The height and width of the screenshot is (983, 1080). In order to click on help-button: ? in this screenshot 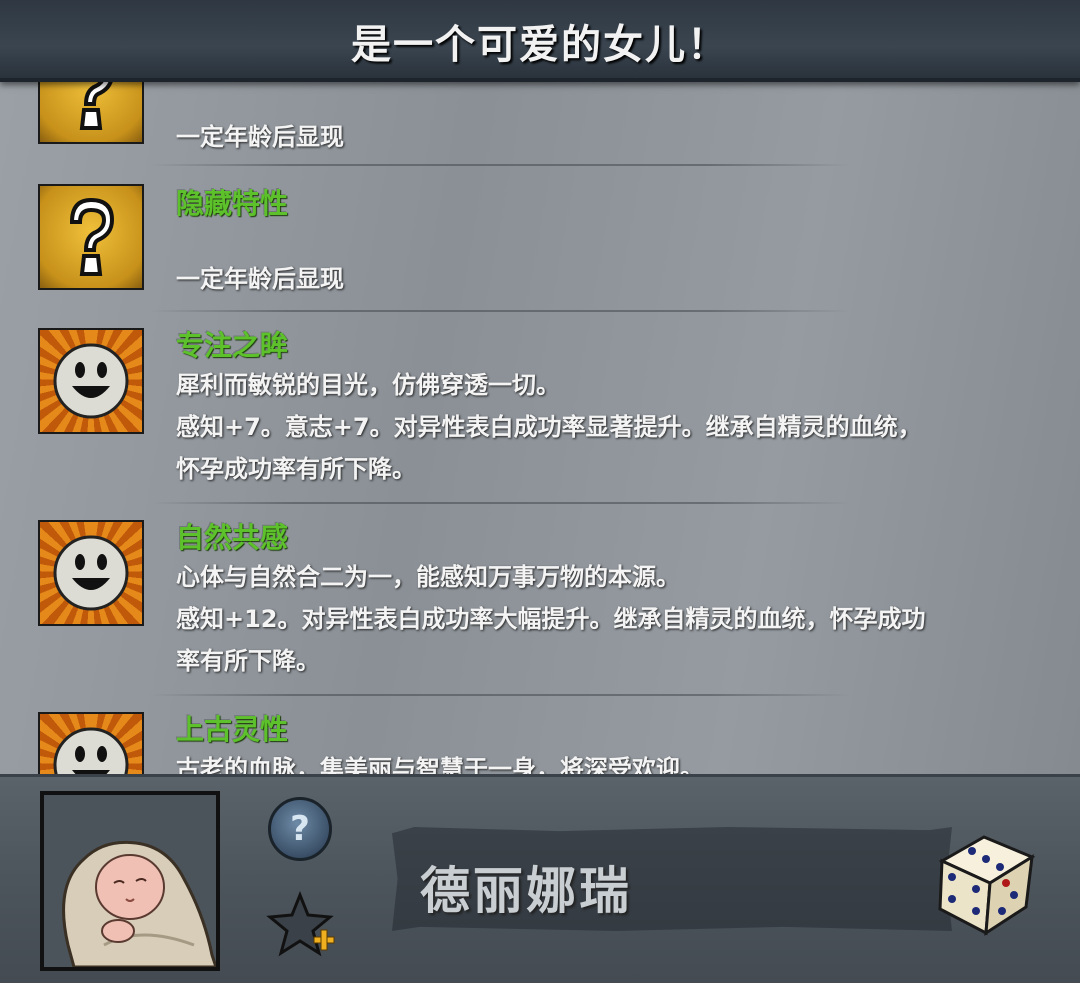, I will do `click(300, 829)`.